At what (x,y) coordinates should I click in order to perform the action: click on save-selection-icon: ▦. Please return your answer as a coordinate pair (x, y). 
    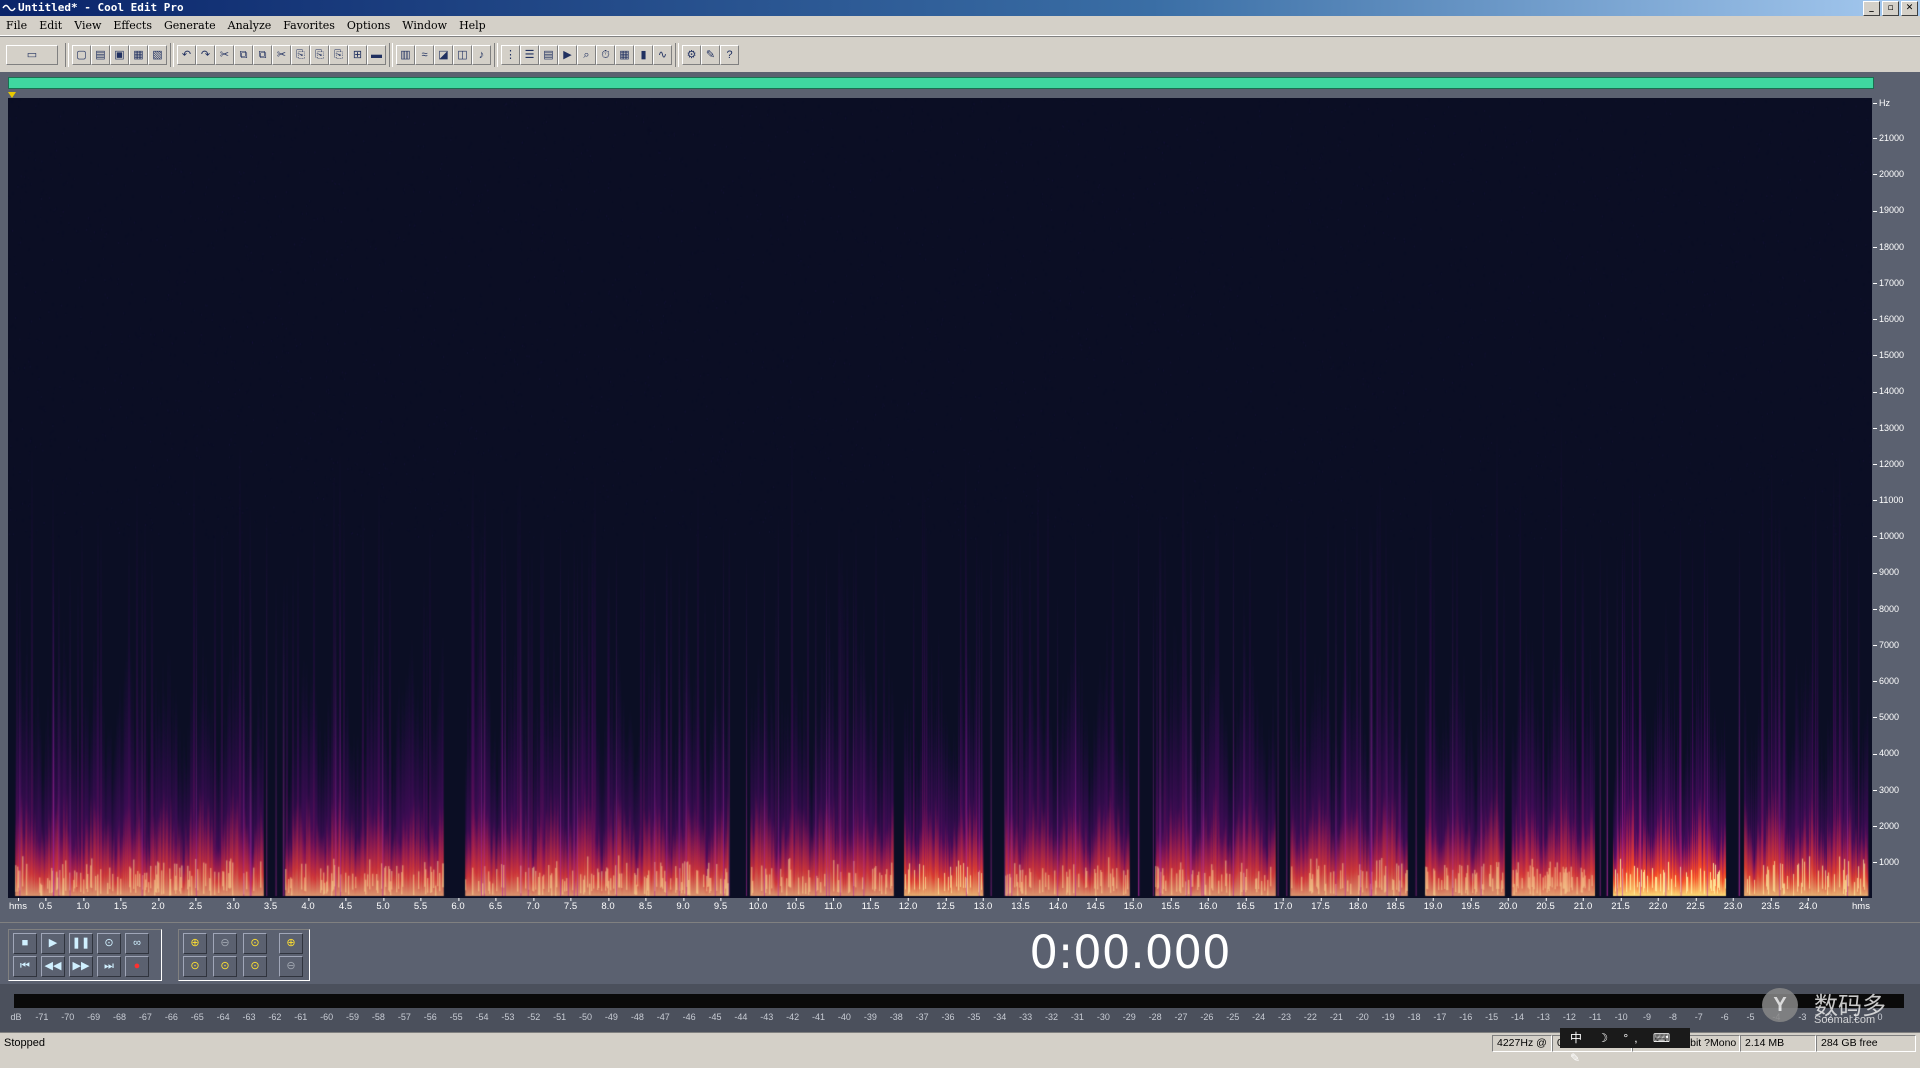
    Looking at the image, I should click on (138, 55).